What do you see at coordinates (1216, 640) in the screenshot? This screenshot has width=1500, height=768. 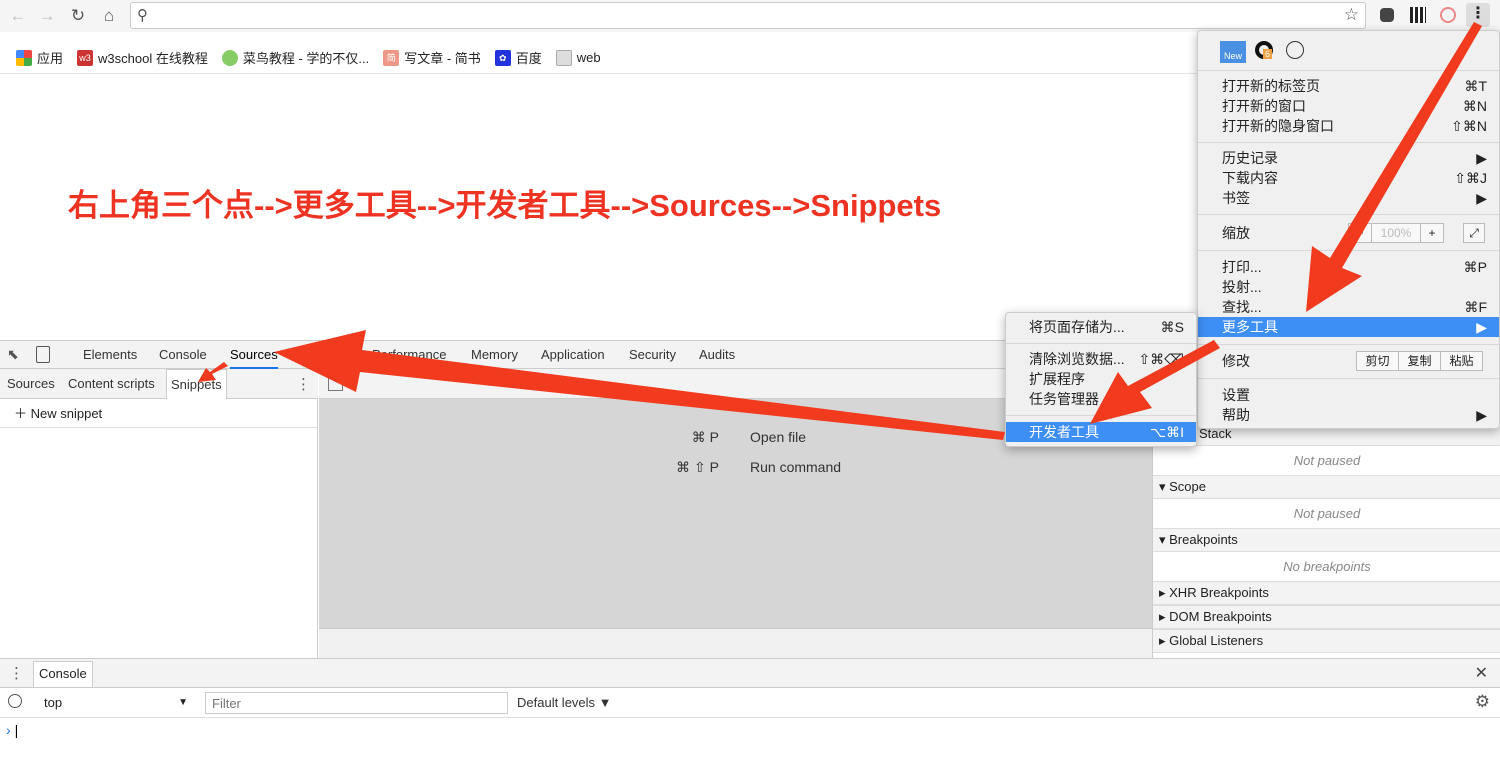 I see `section-title: Global Listeners` at bounding box center [1216, 640].